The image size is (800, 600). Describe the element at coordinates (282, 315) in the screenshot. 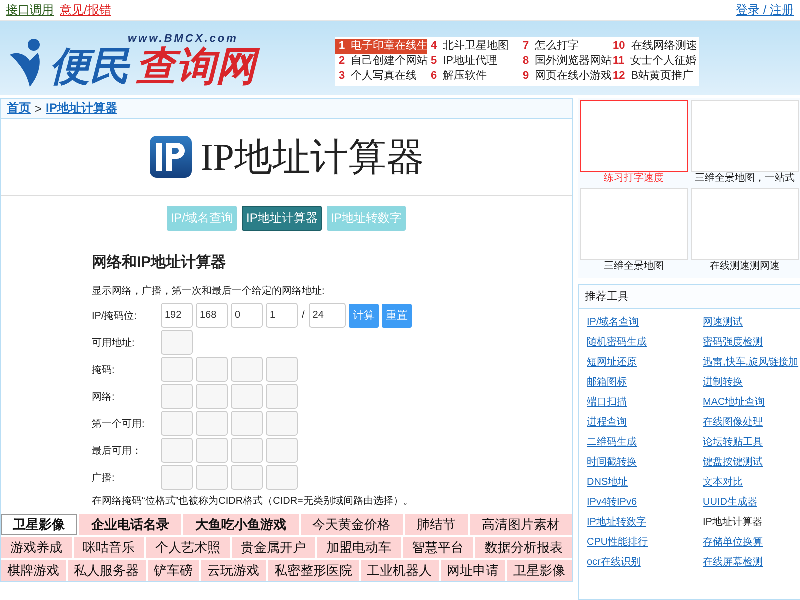

I see `octet-field: 1` at that location.